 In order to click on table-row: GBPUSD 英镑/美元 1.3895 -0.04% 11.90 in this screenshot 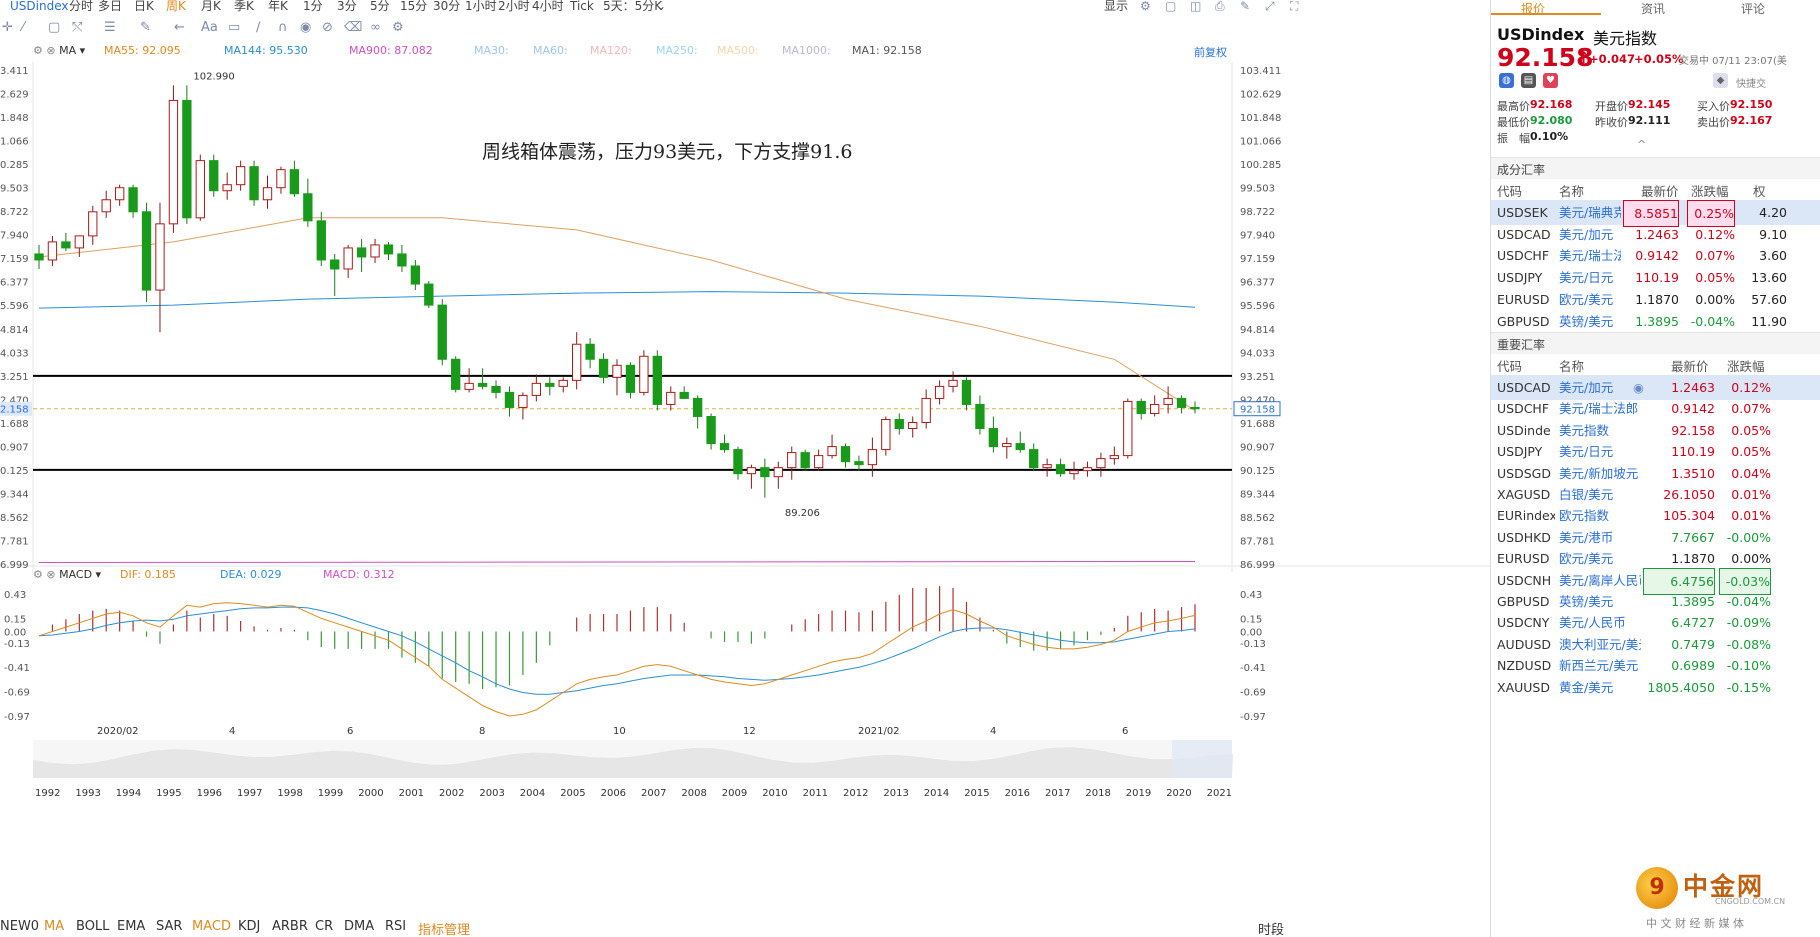, I will do `click(1655, 321)`.